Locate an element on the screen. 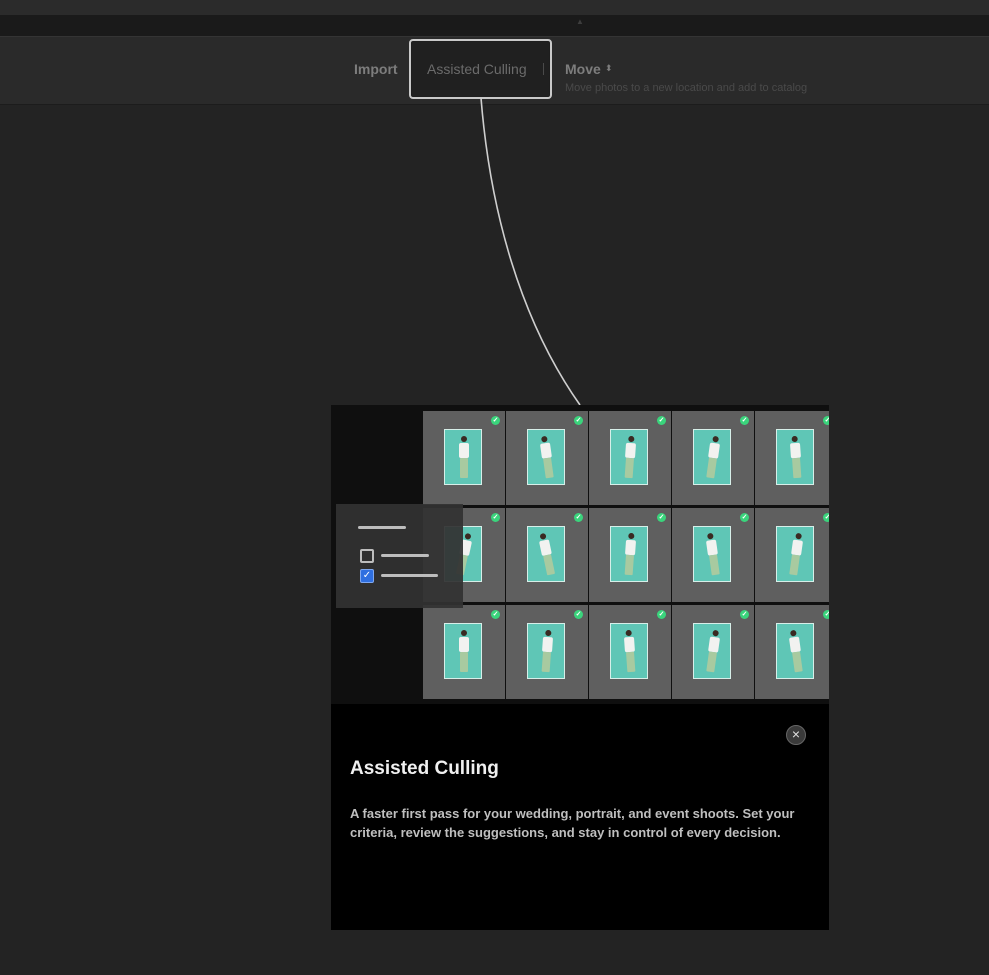 The height and width of the screenshot is (975, 989). window-titlebar is located at coordinates (494, 7).